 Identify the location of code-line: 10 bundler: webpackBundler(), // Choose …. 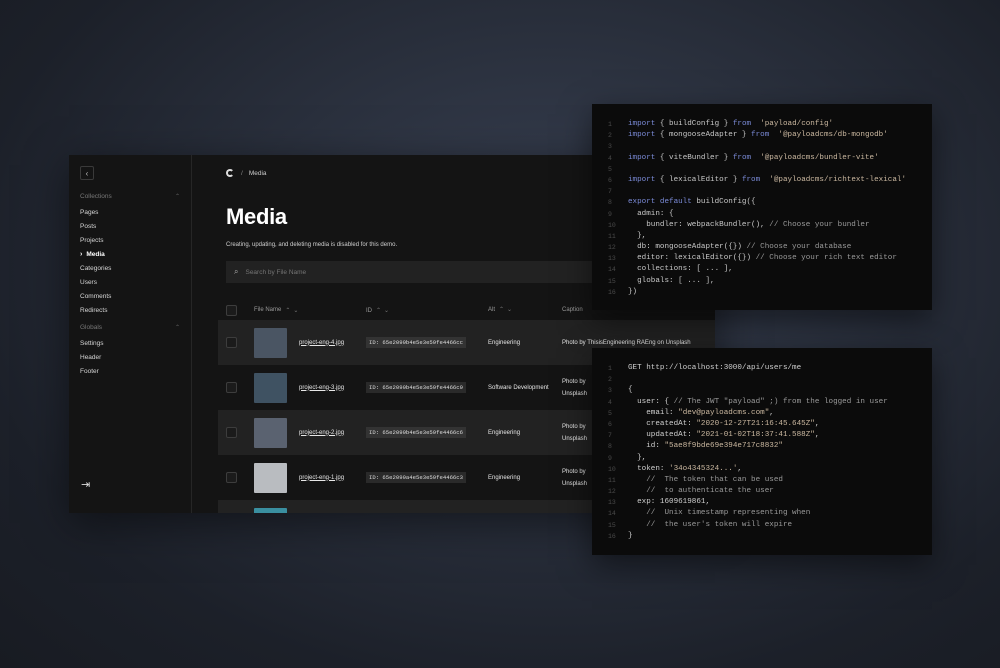
(762, 225).